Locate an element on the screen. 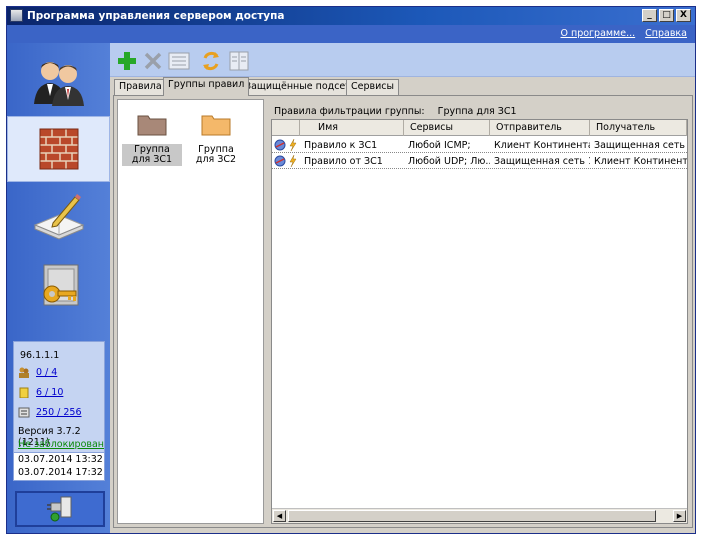 Image resolution: width=704 pixels, height=541 pixels. close-button: X is located at coordinates (683, 15).